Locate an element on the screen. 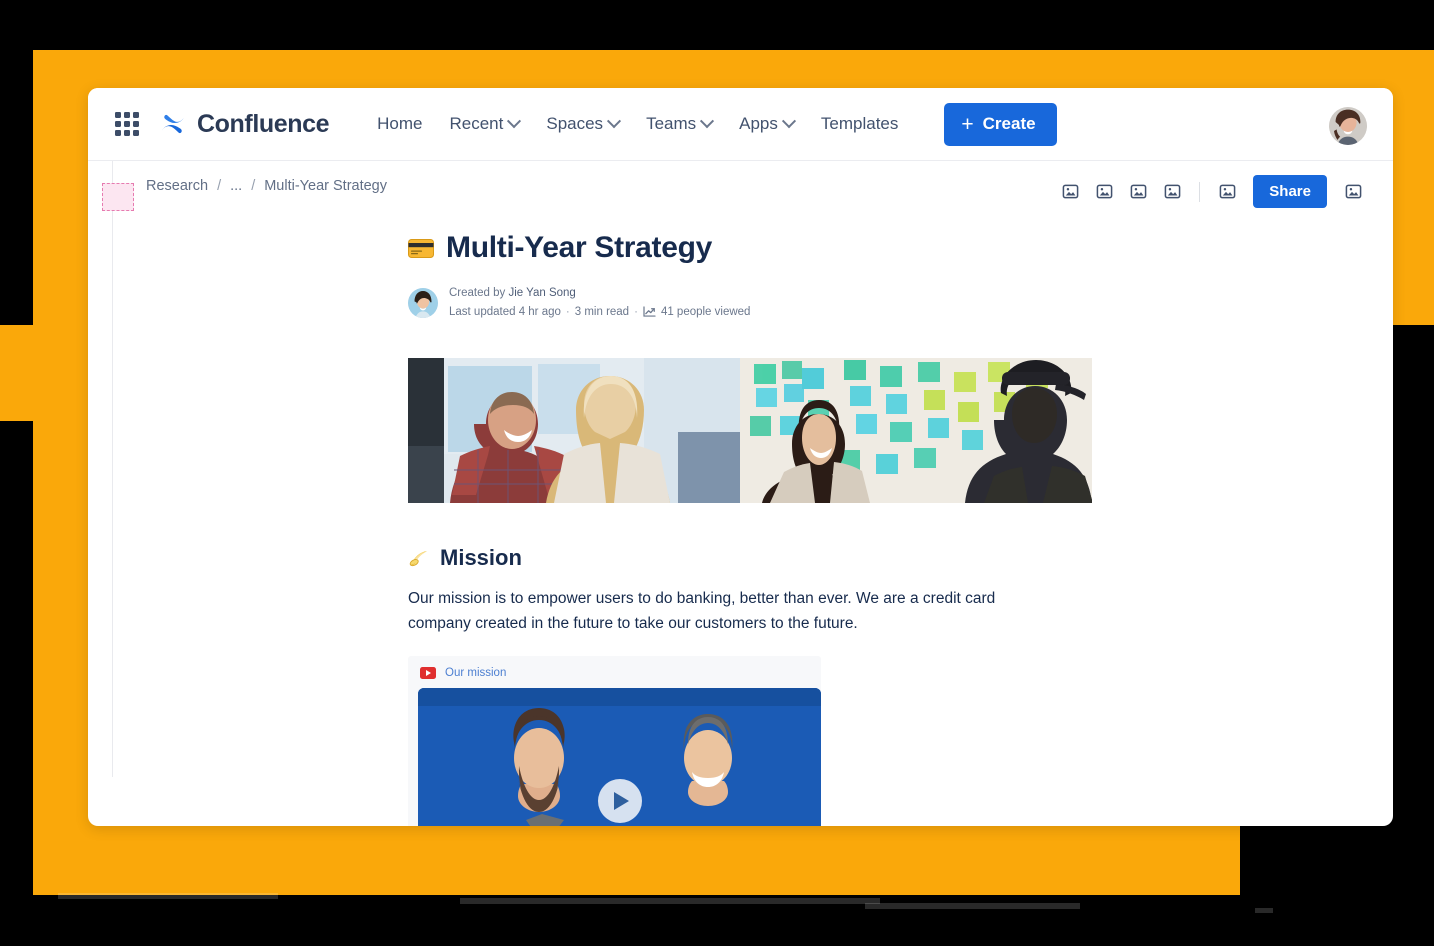 This screenshot has width=1434, height=946. nav-label: Templates is located at coordinates (859, 123).